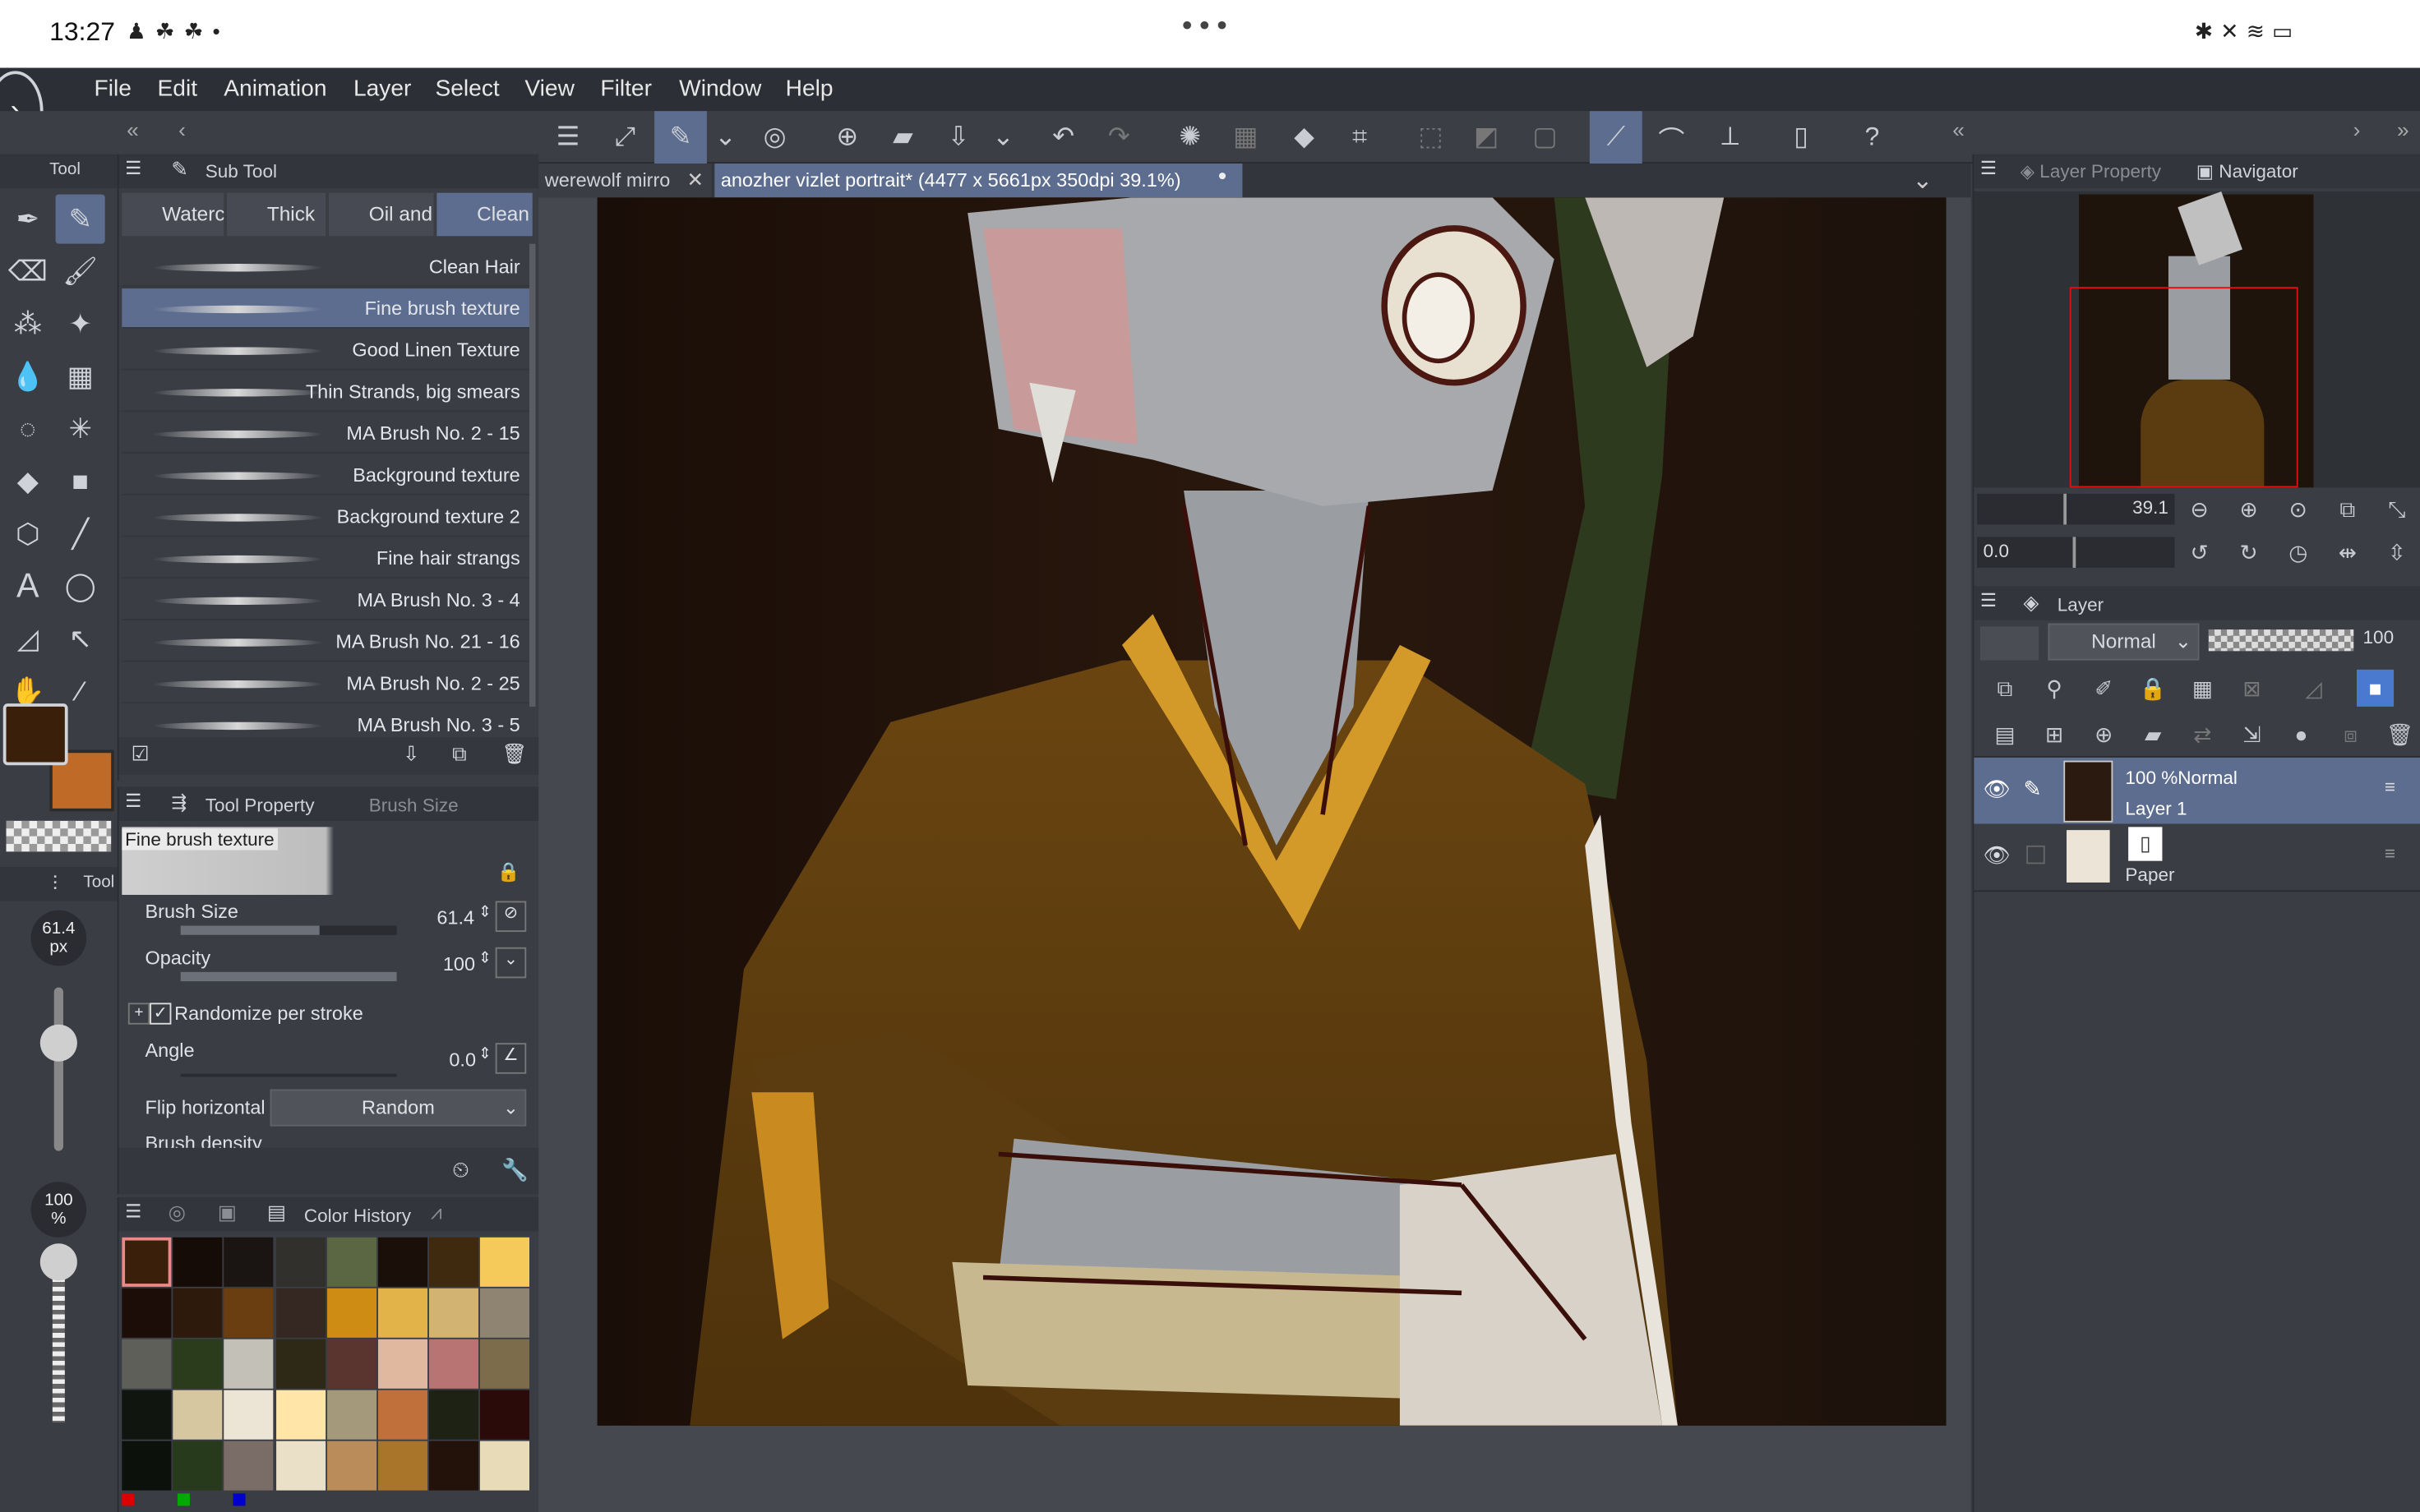 This screenshot has width=2420, height=1512. Describe the element at coordinates (325, 433) in the screenshot. I see `brush-item: MA Brush No. 2 - 15` at that location.